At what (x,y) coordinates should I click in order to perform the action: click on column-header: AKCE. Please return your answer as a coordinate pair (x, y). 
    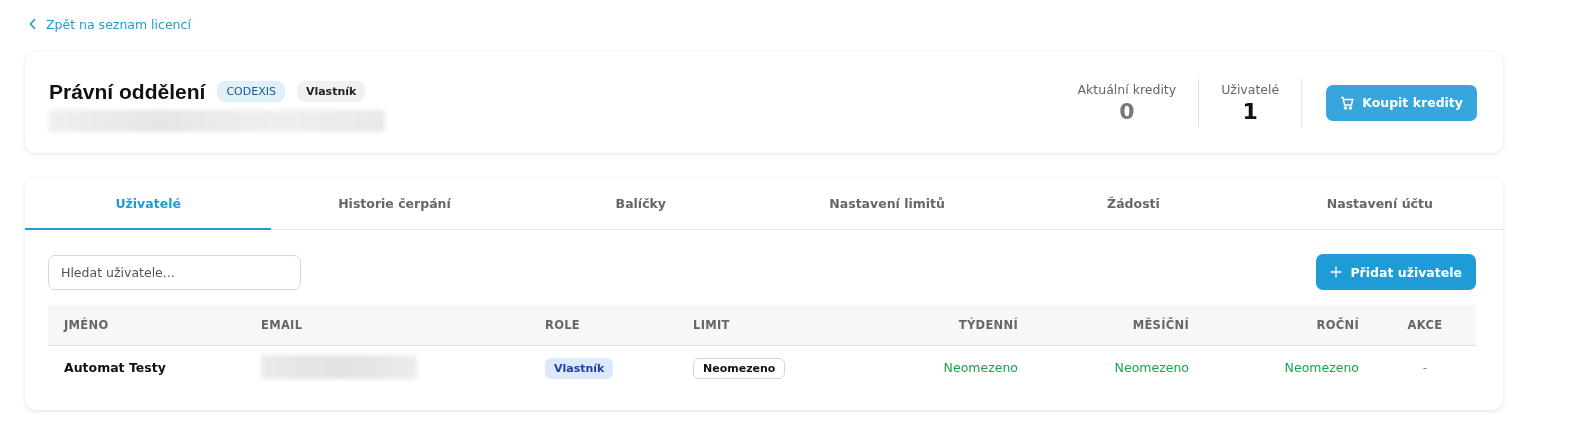
    Looking at the image, I should click on (1425, 325).